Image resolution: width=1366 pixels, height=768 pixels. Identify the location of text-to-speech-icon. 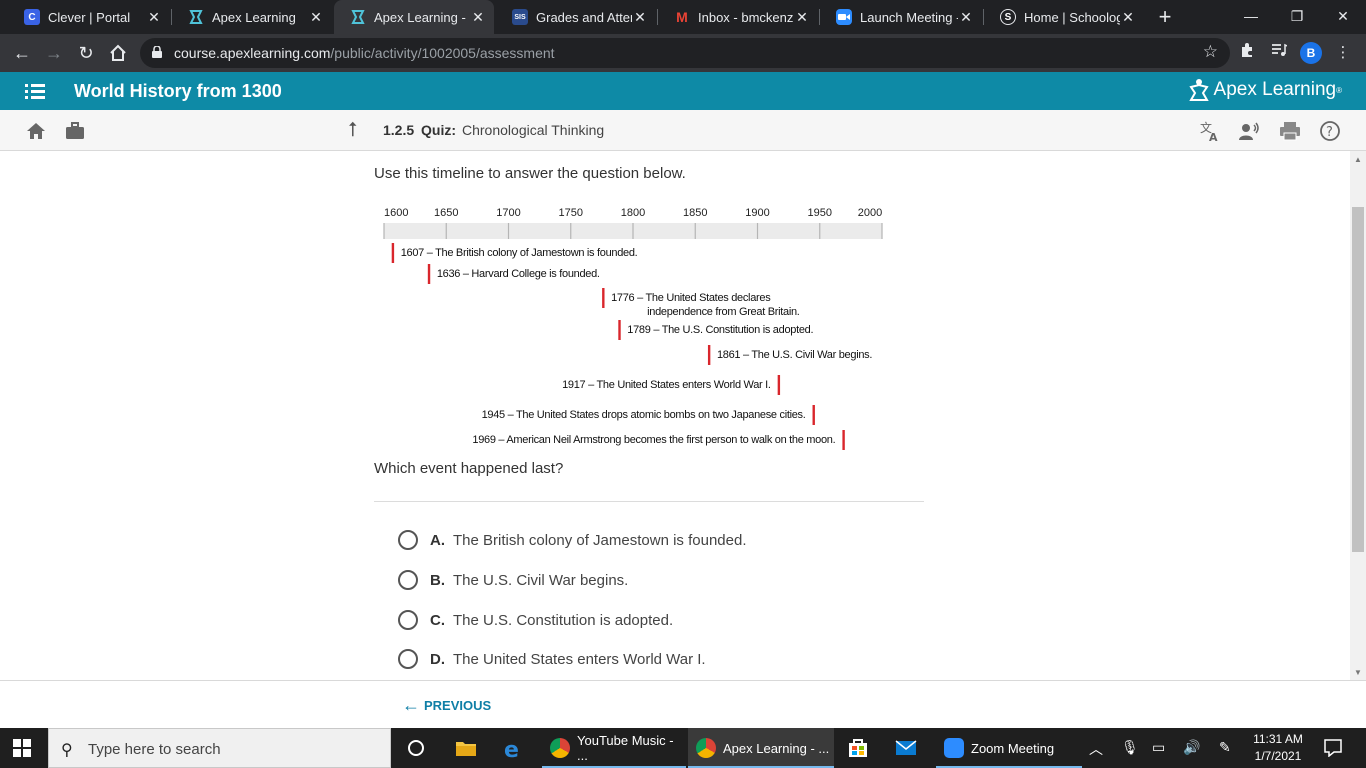
(1249, 131).